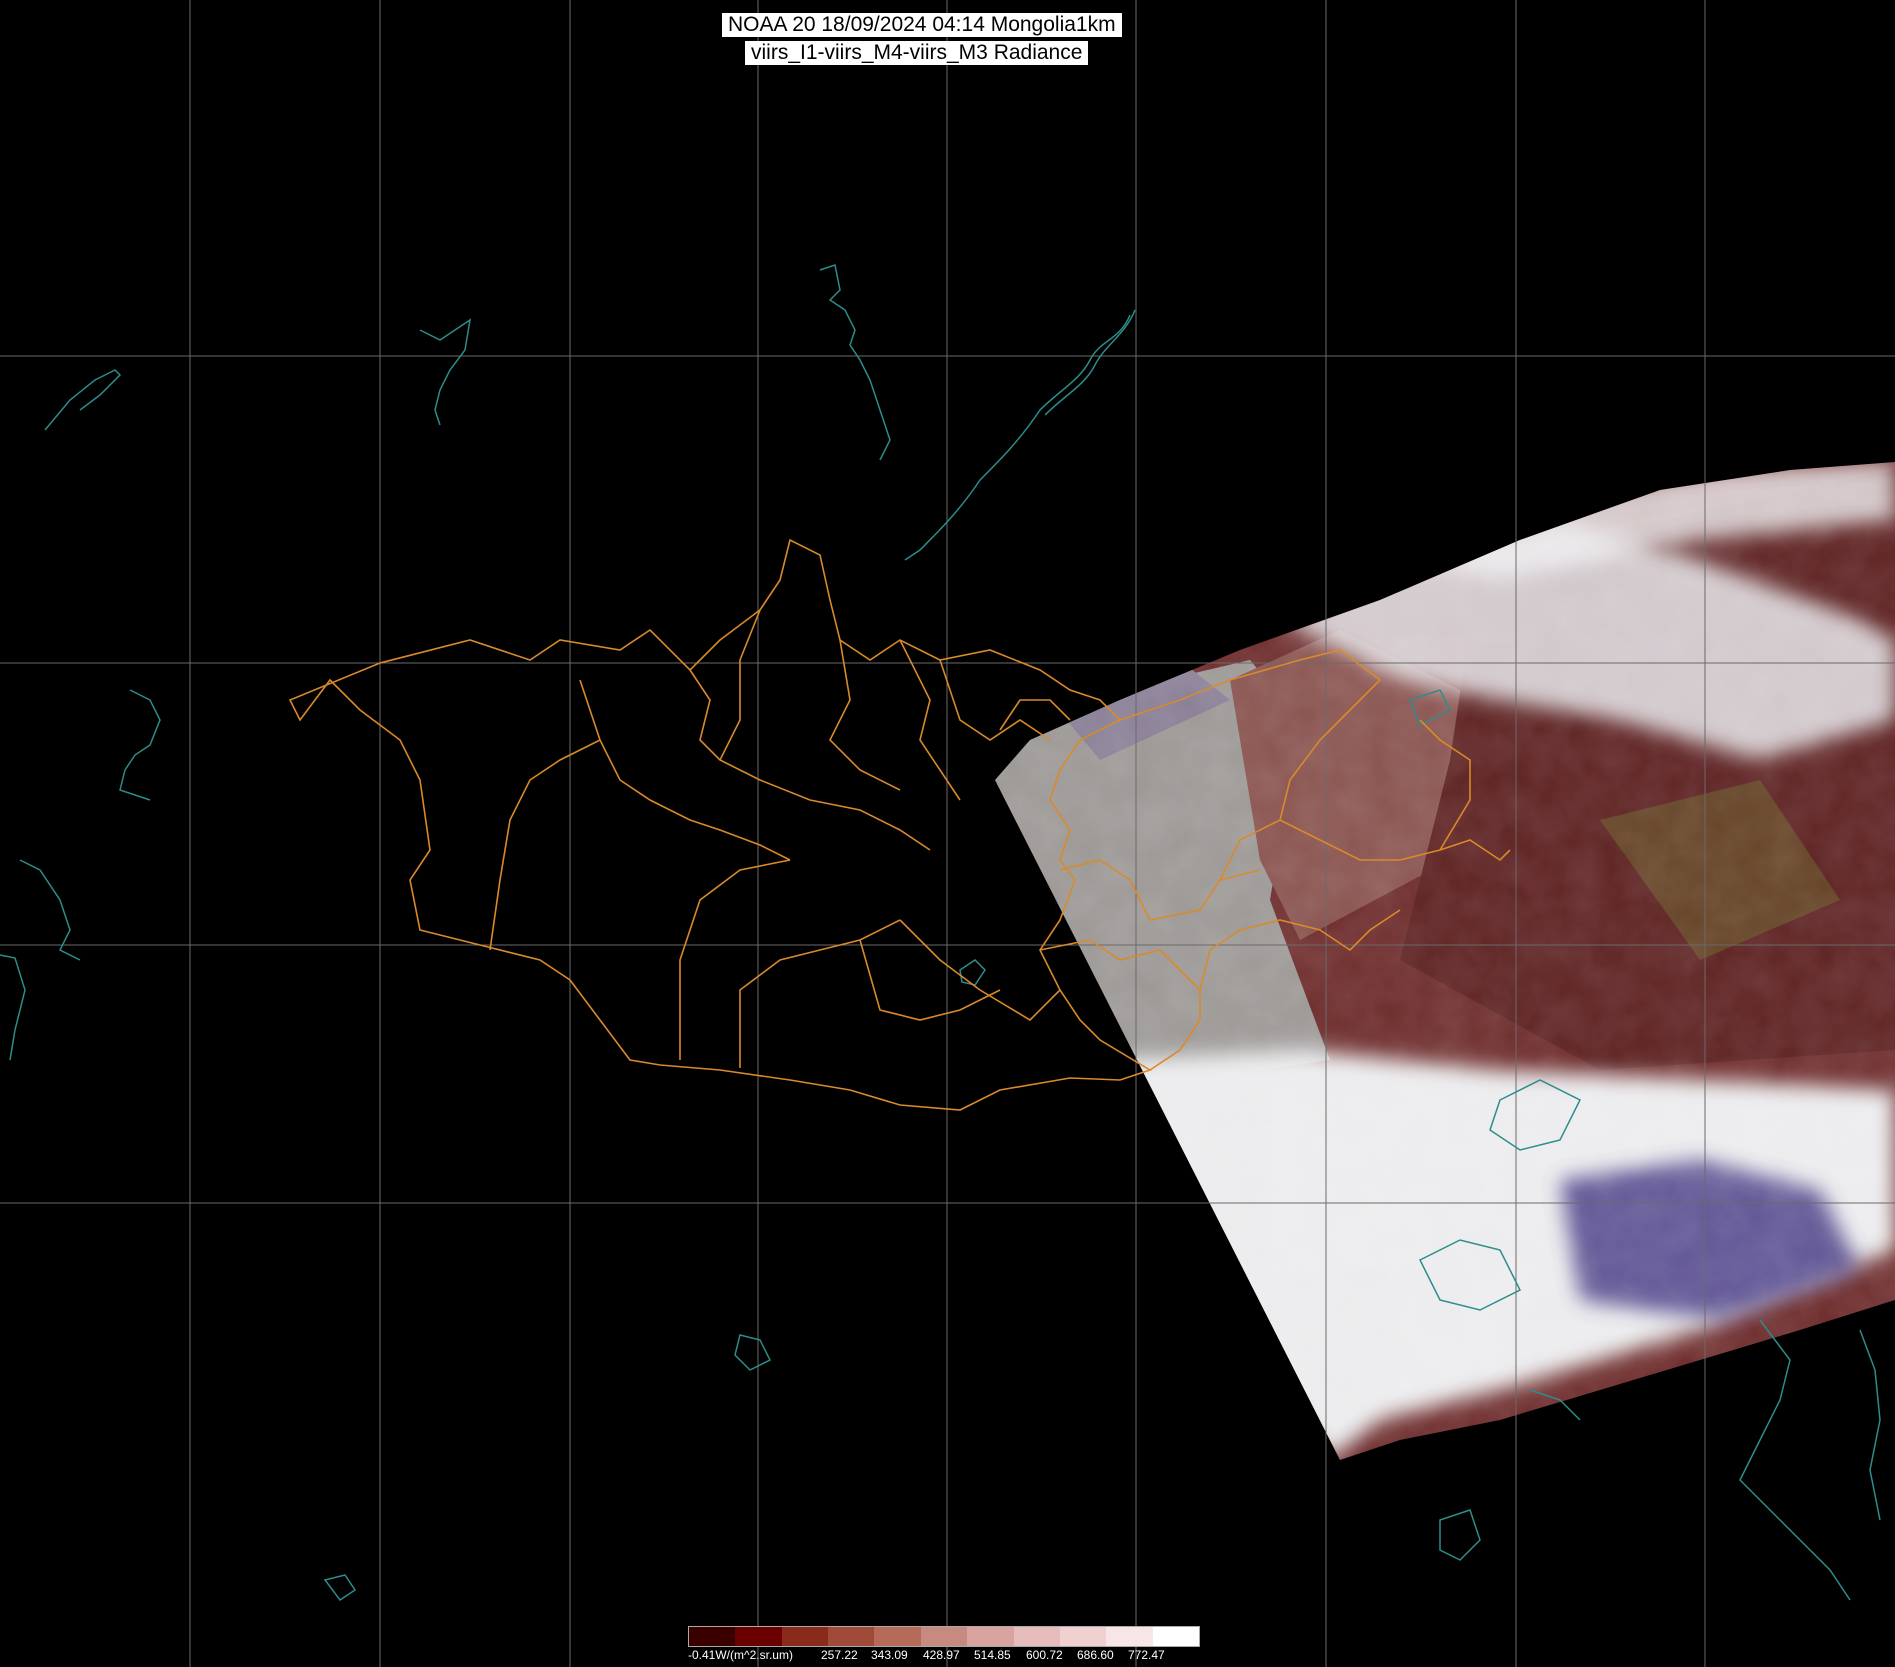 Image resolution: width=1895 pixels, height=1667 pixels. What do you see at coordinates (992, 1655) in the screenshot?
I see `legend-tick: 514.85` at bounding box center [992, 1655].